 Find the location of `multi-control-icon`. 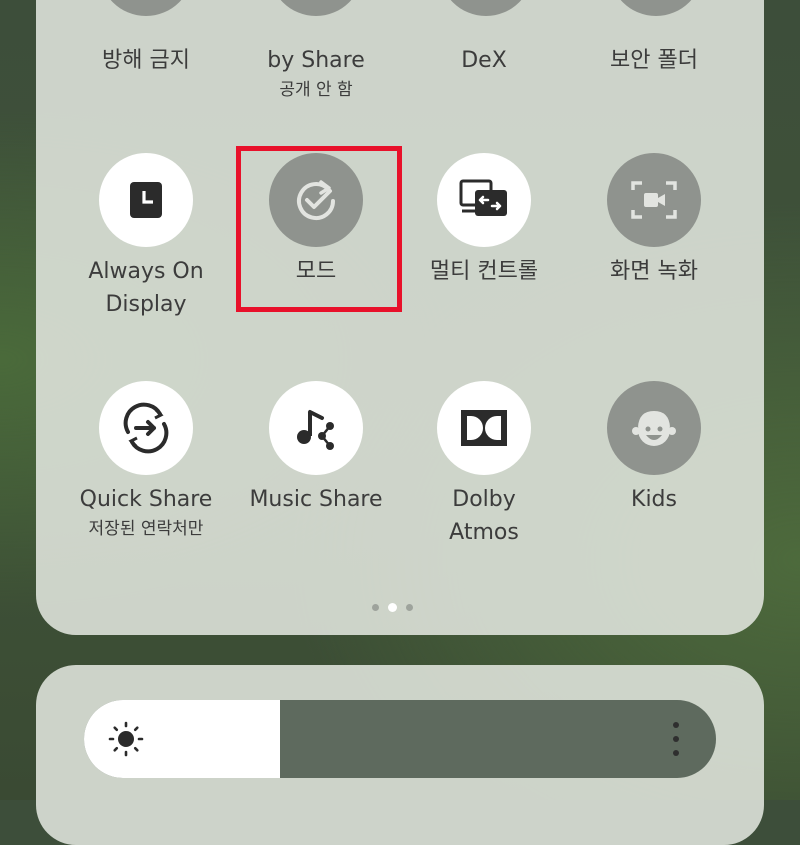

multi-control-icon is located at coordinates (483, 197).